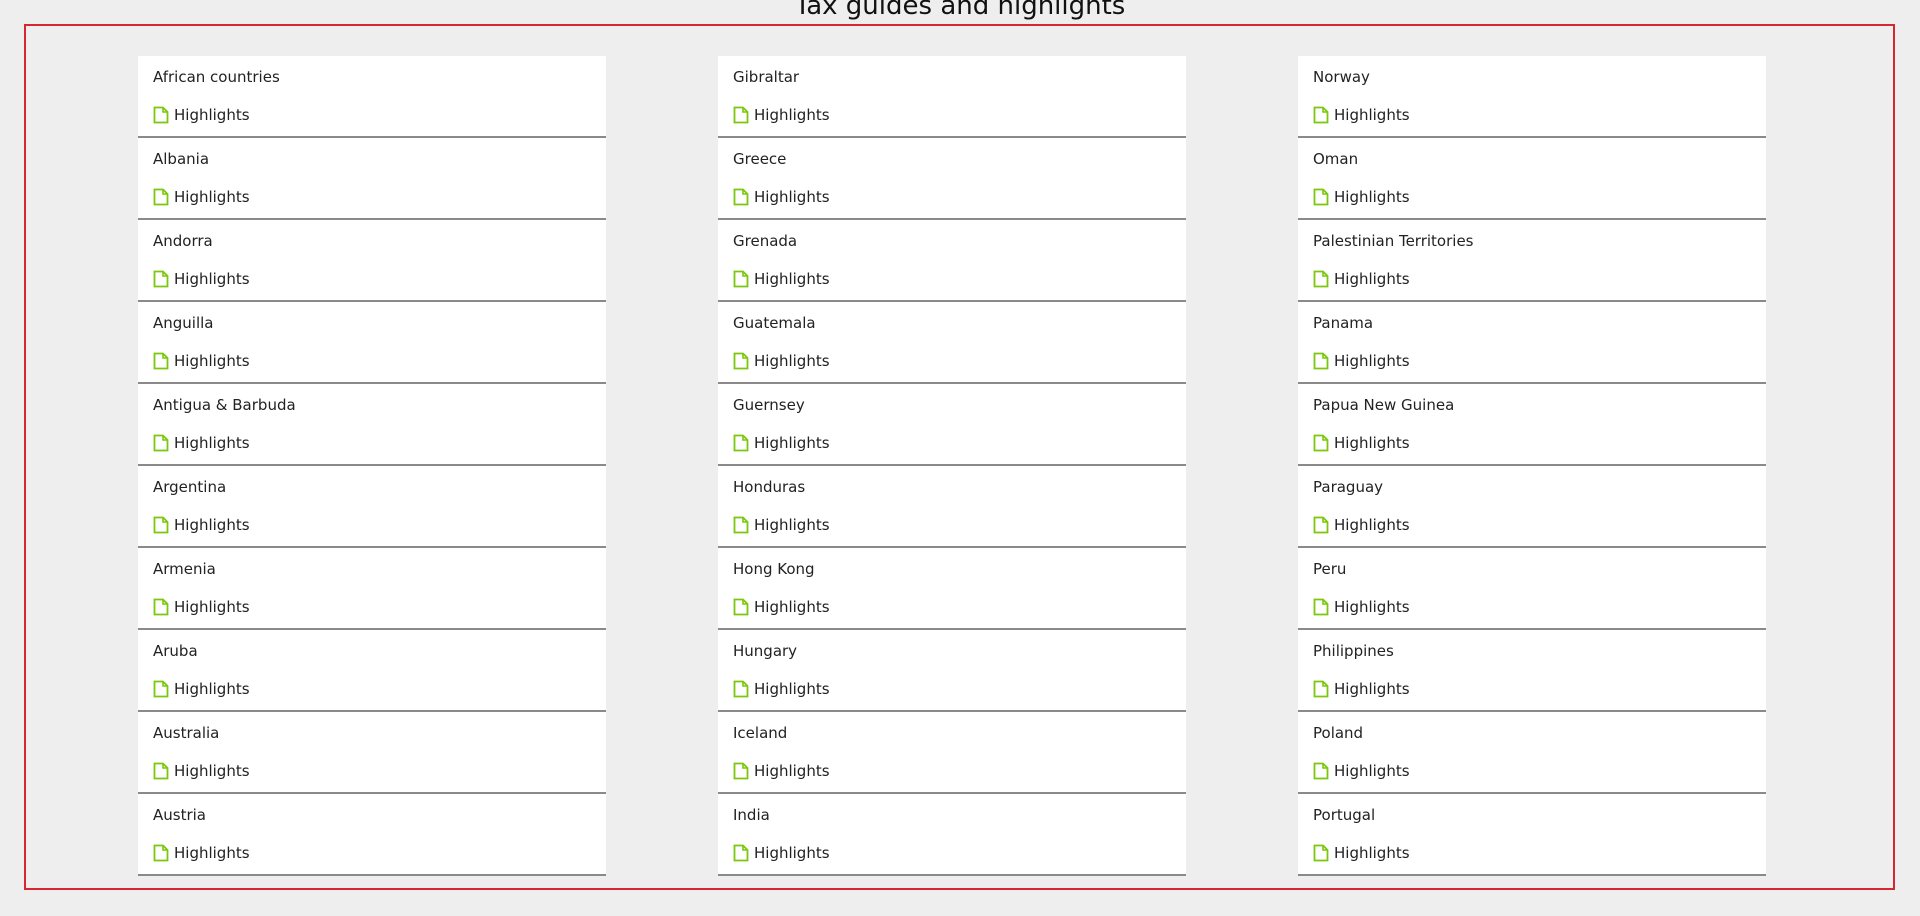 Image resolution: width=1920 pixels, height=916 pixels. Describe the element at coordinates (765, 241) in the screenshot. I see `country-name: Grenada` at that location.